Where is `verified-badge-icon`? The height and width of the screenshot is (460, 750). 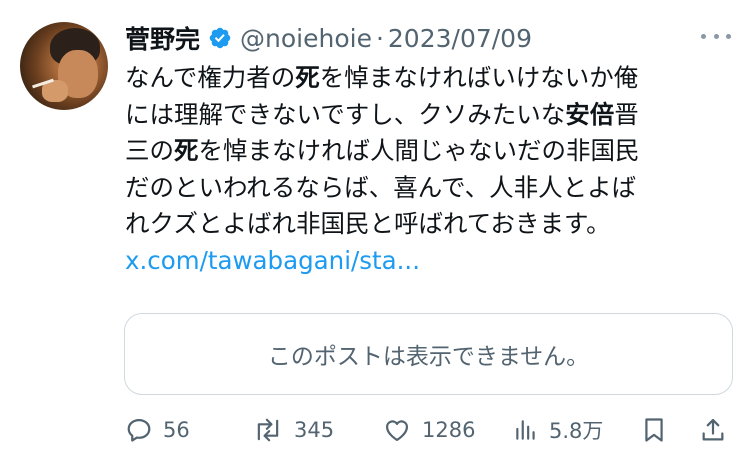
verified-badge-icon is located at coordinates (220, 38).